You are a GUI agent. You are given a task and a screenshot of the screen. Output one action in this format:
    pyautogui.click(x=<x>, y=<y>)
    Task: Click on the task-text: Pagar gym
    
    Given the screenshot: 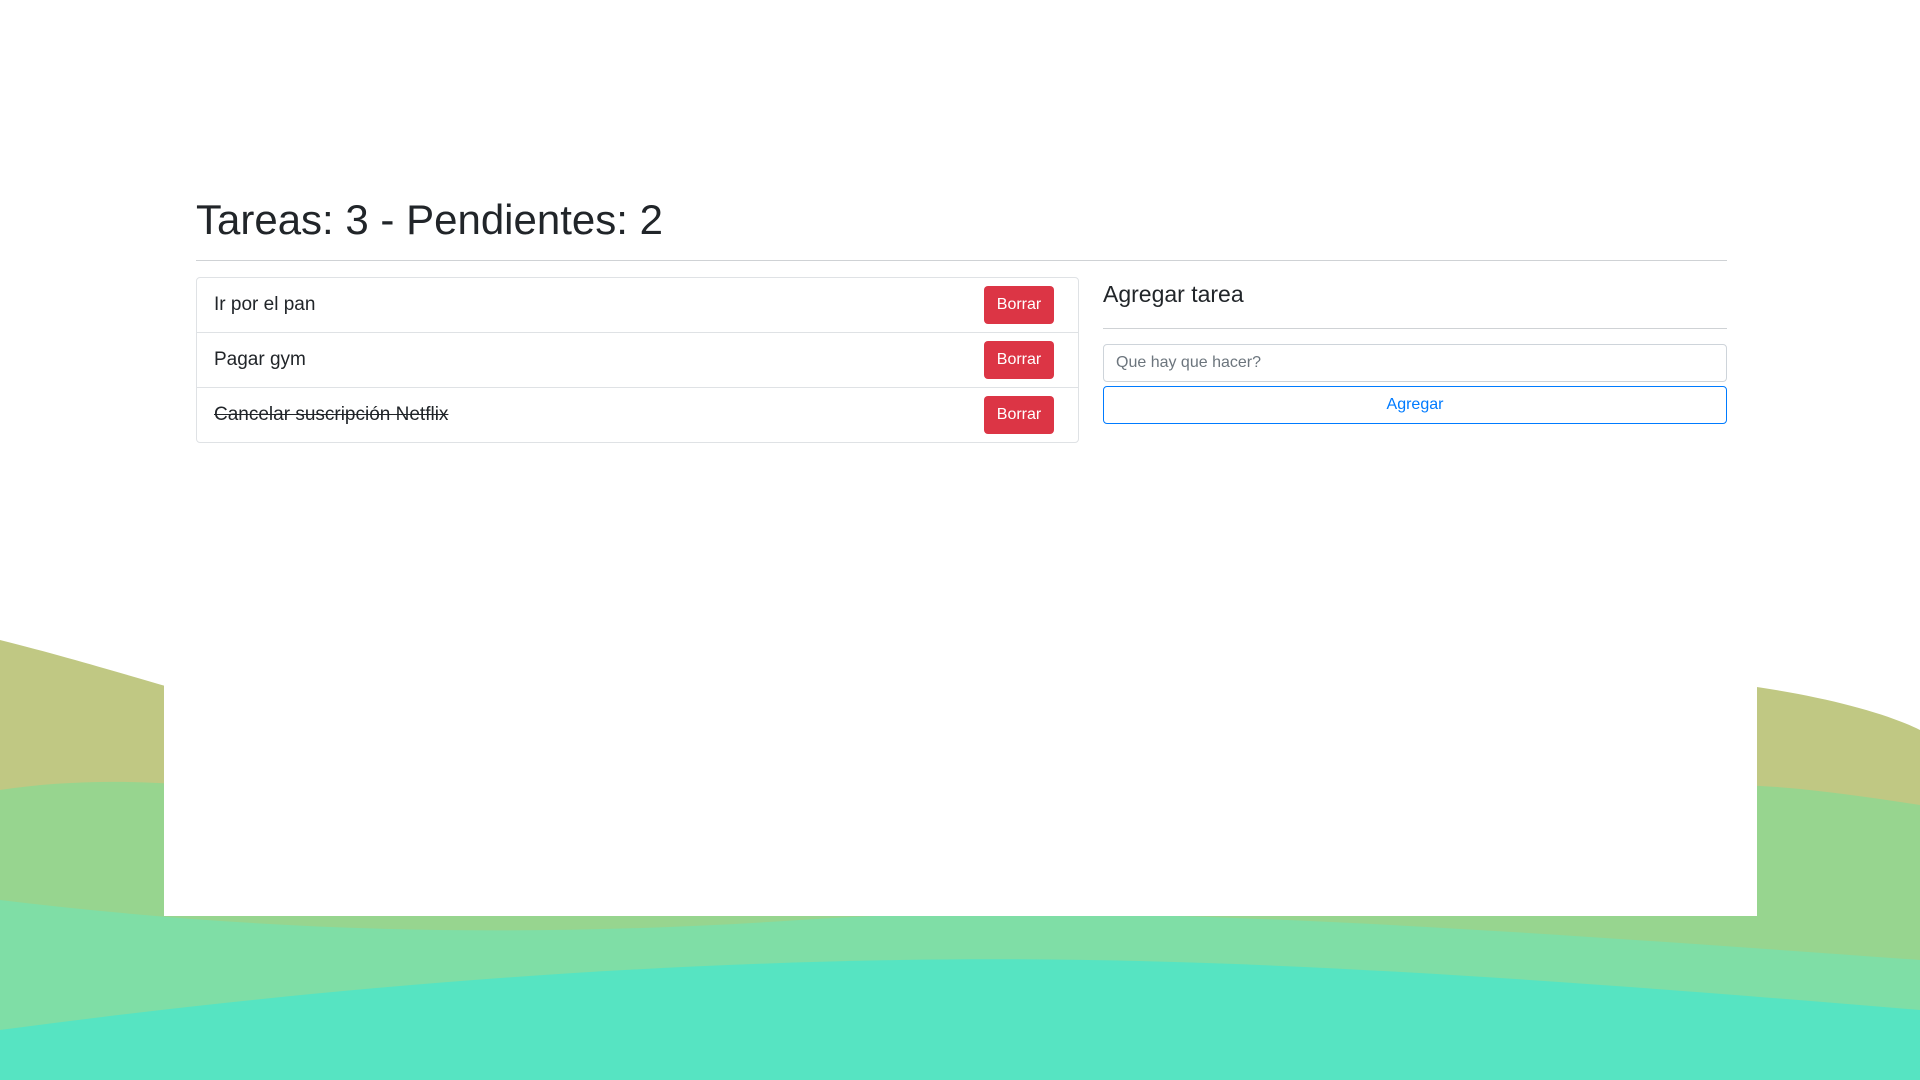 What is the action you would take?
    pyautogui.click(x=260, y=360)
    